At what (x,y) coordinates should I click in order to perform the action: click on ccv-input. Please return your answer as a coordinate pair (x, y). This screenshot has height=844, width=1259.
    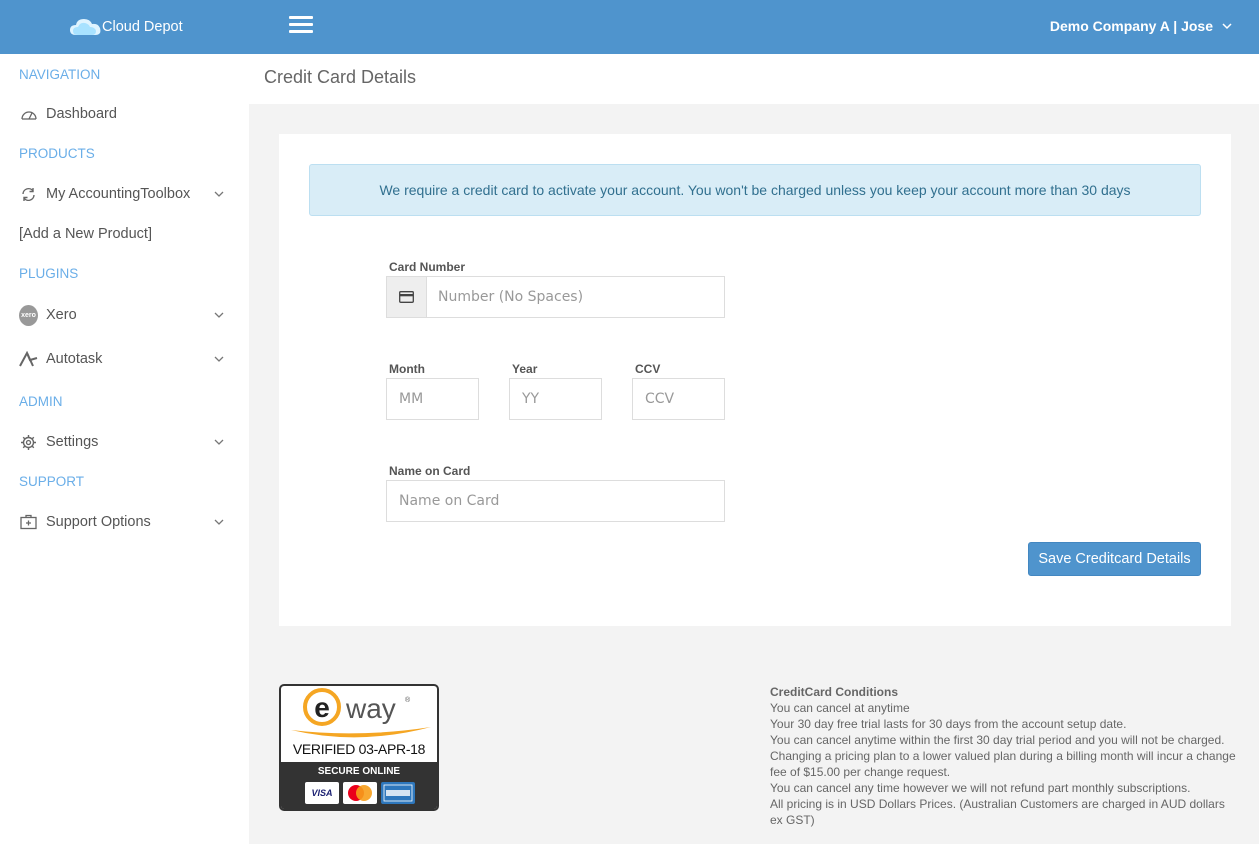
    Looking at the image, I should click on (678, 399).